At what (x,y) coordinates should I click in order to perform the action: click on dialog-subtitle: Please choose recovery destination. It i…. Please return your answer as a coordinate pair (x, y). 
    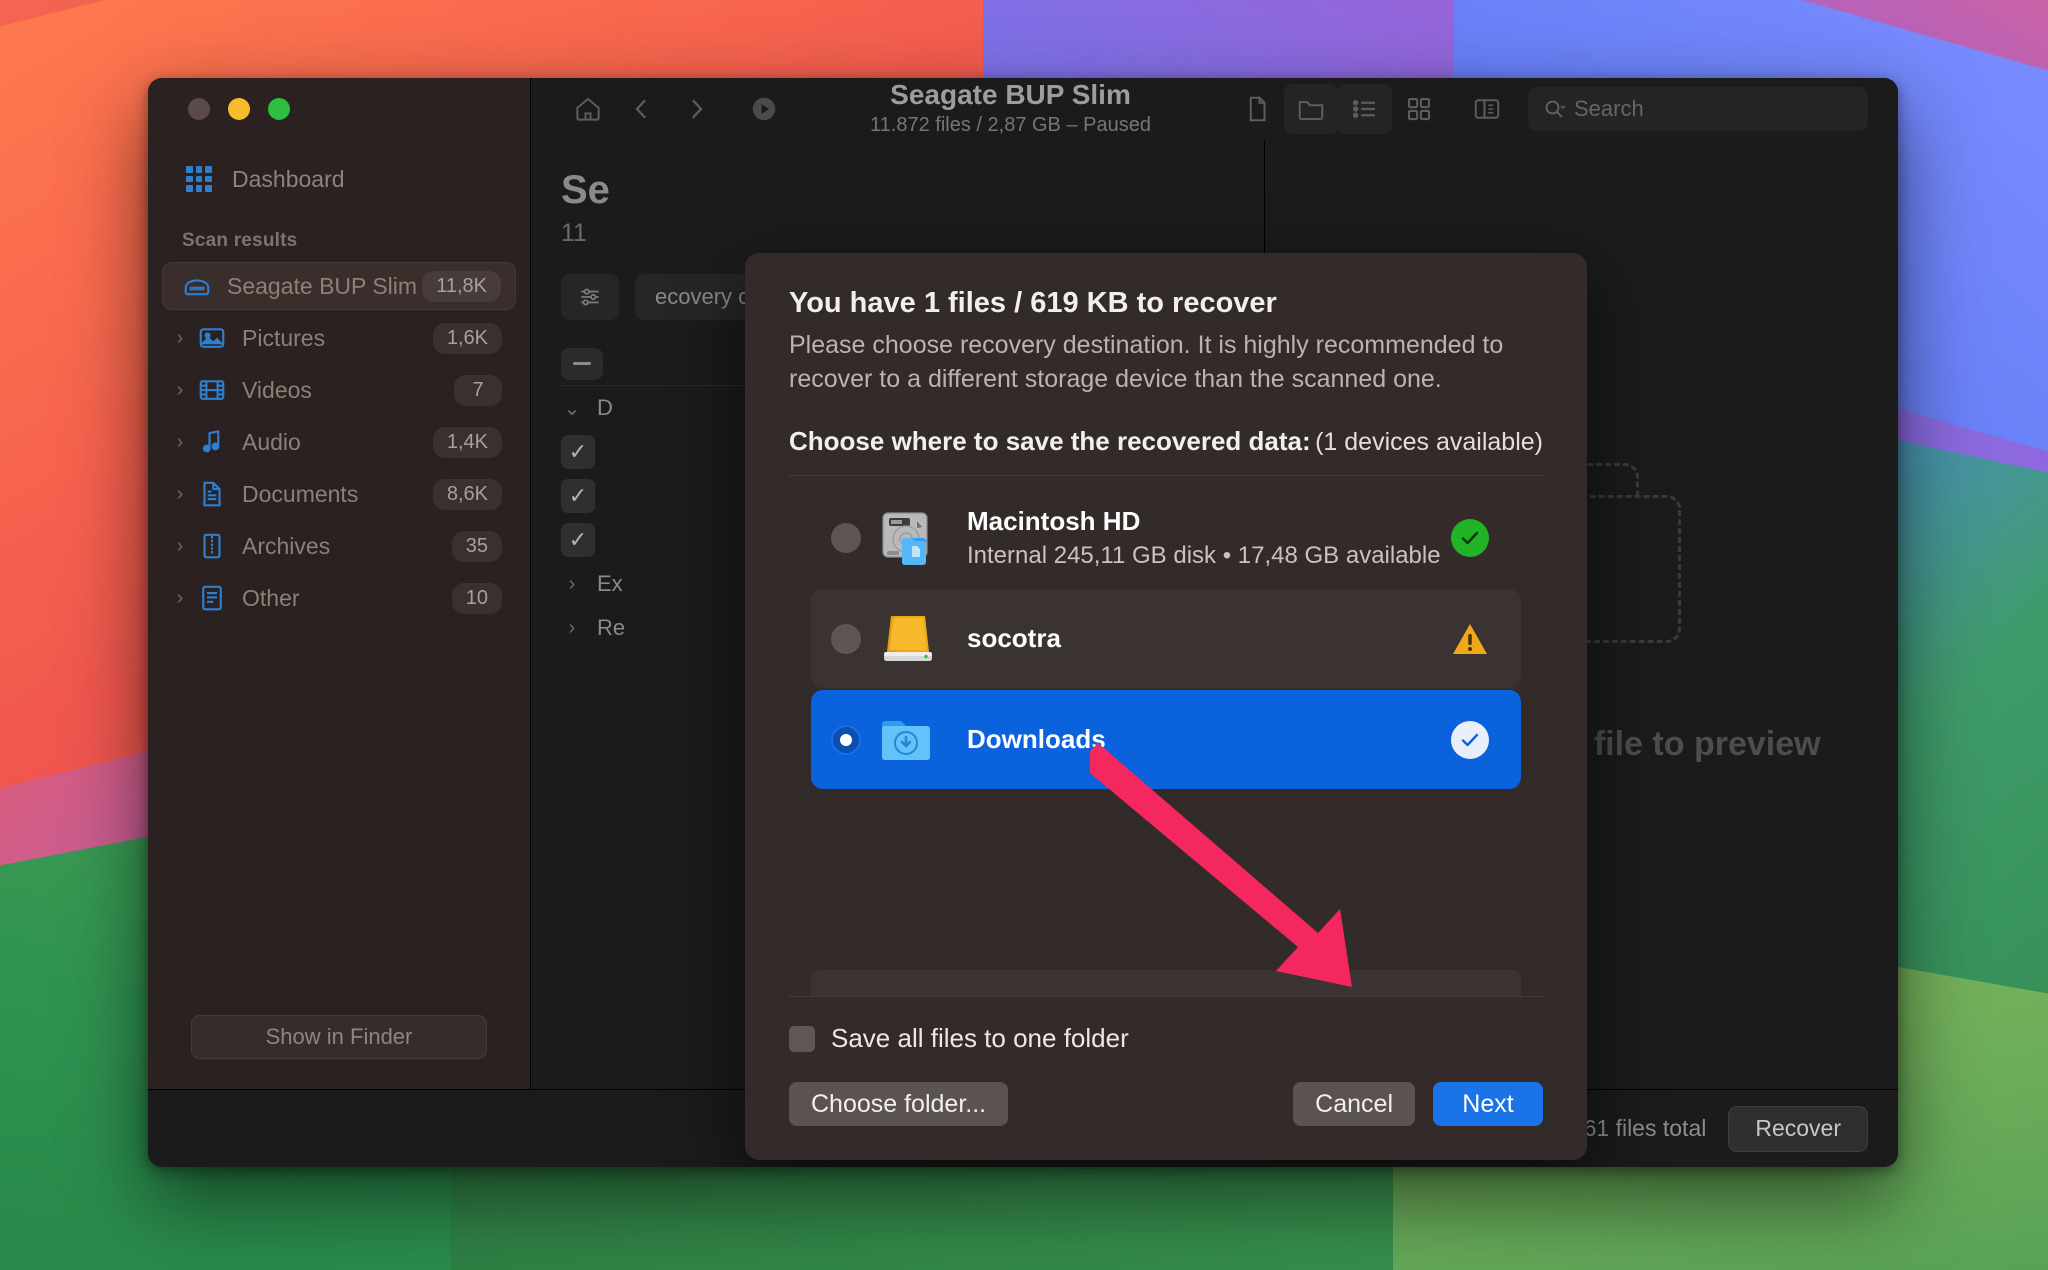
    Looking at the image, I should click on (1146, 362).